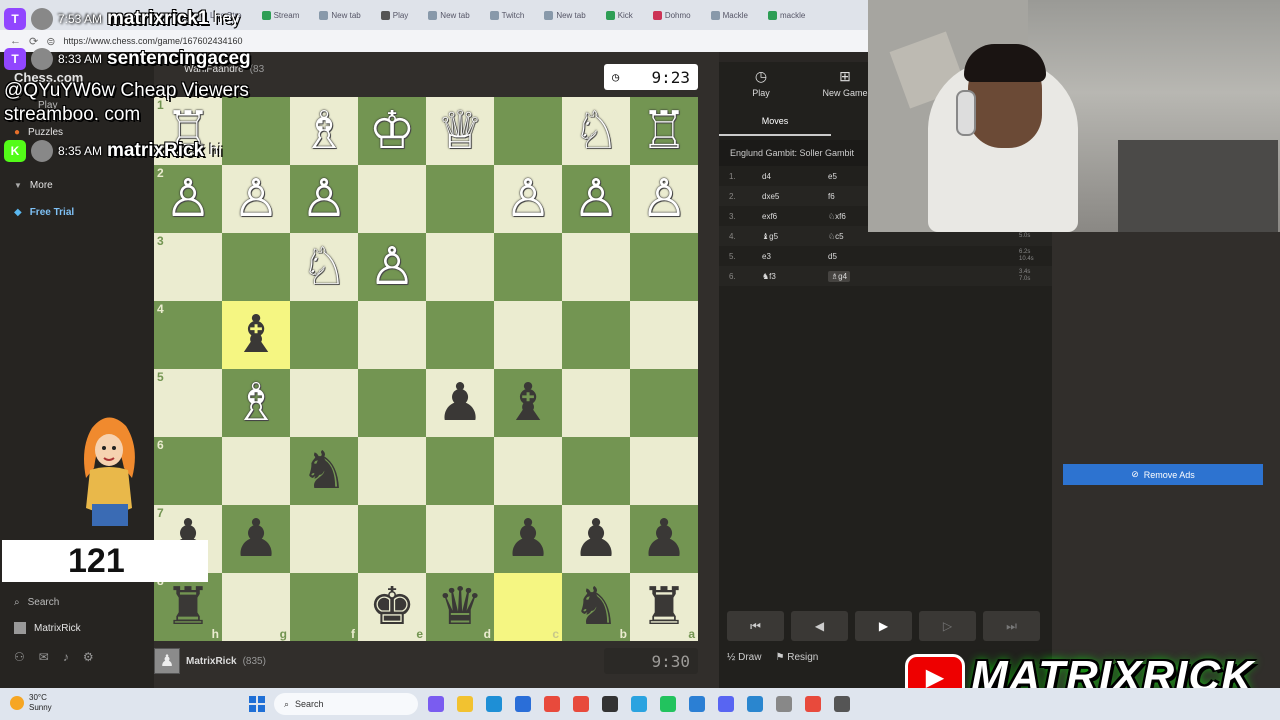 The width and height of the screenshot is (1280, 720). What do you see at coordinates (761, 83) in the screenshot?
I see `tab-play: ◷ Play` at bounding box center [761, 83].